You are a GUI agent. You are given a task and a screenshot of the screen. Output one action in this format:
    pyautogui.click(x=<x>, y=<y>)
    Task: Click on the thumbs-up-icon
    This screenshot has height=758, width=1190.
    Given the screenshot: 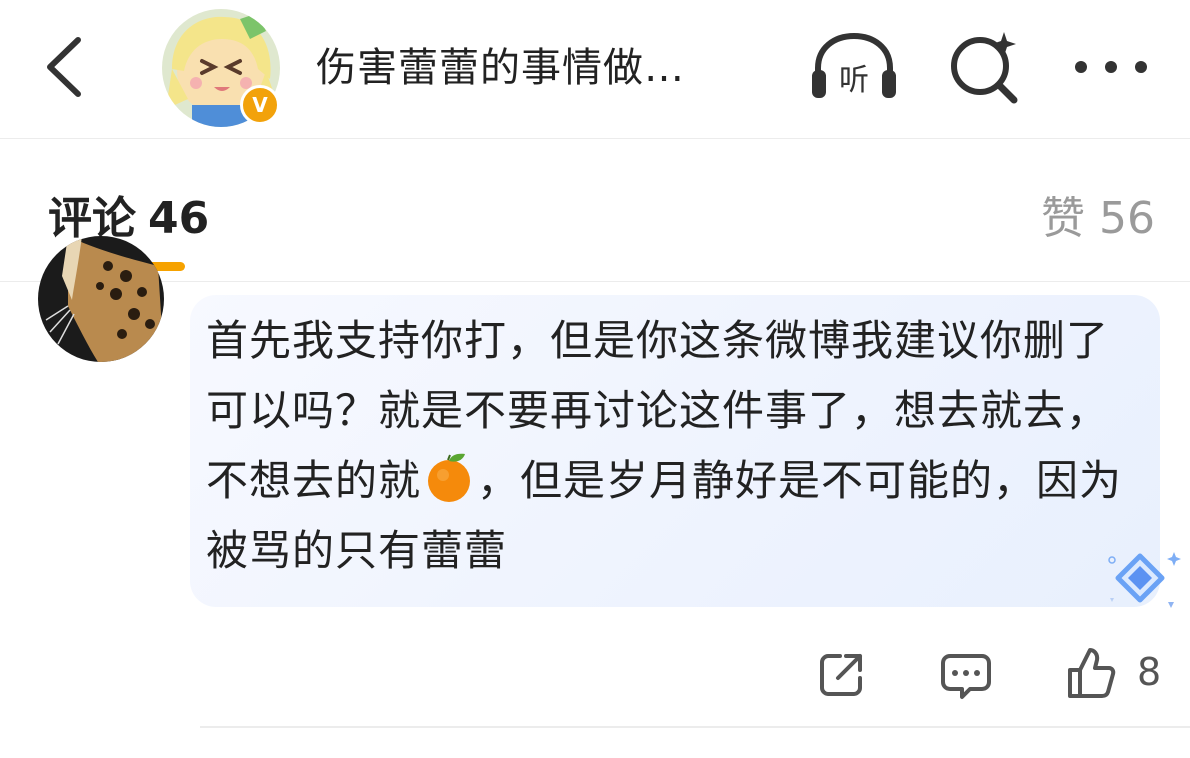 What is the action you would take?
    pyautogui.click(x=1092, y=673)
    